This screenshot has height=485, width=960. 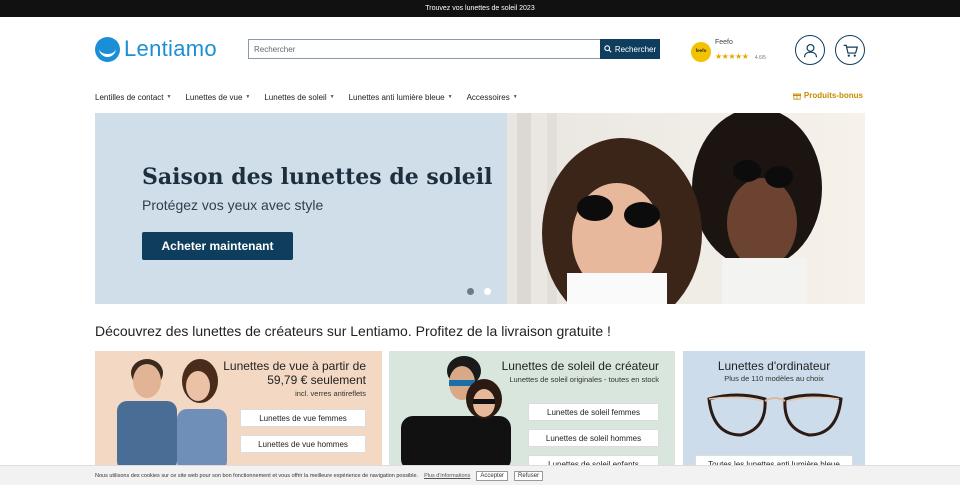 What do you see at coordinates (447, 476) in the screenshot?
I see `cookie-more-info-link: Plus d'informations` at bounding box center [447, 476].